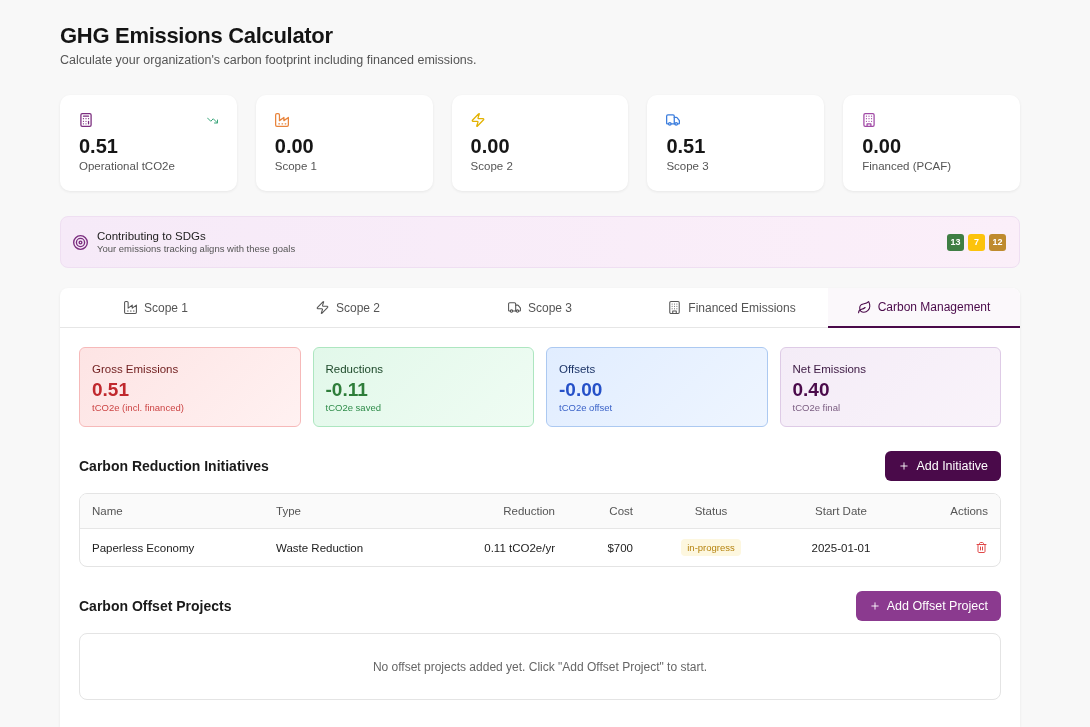 The width and height of the screenshot is (1090, 727). Describe the element at coordinates (841, 511) in the screenshot. I see `column-header: Start Date` at that location.